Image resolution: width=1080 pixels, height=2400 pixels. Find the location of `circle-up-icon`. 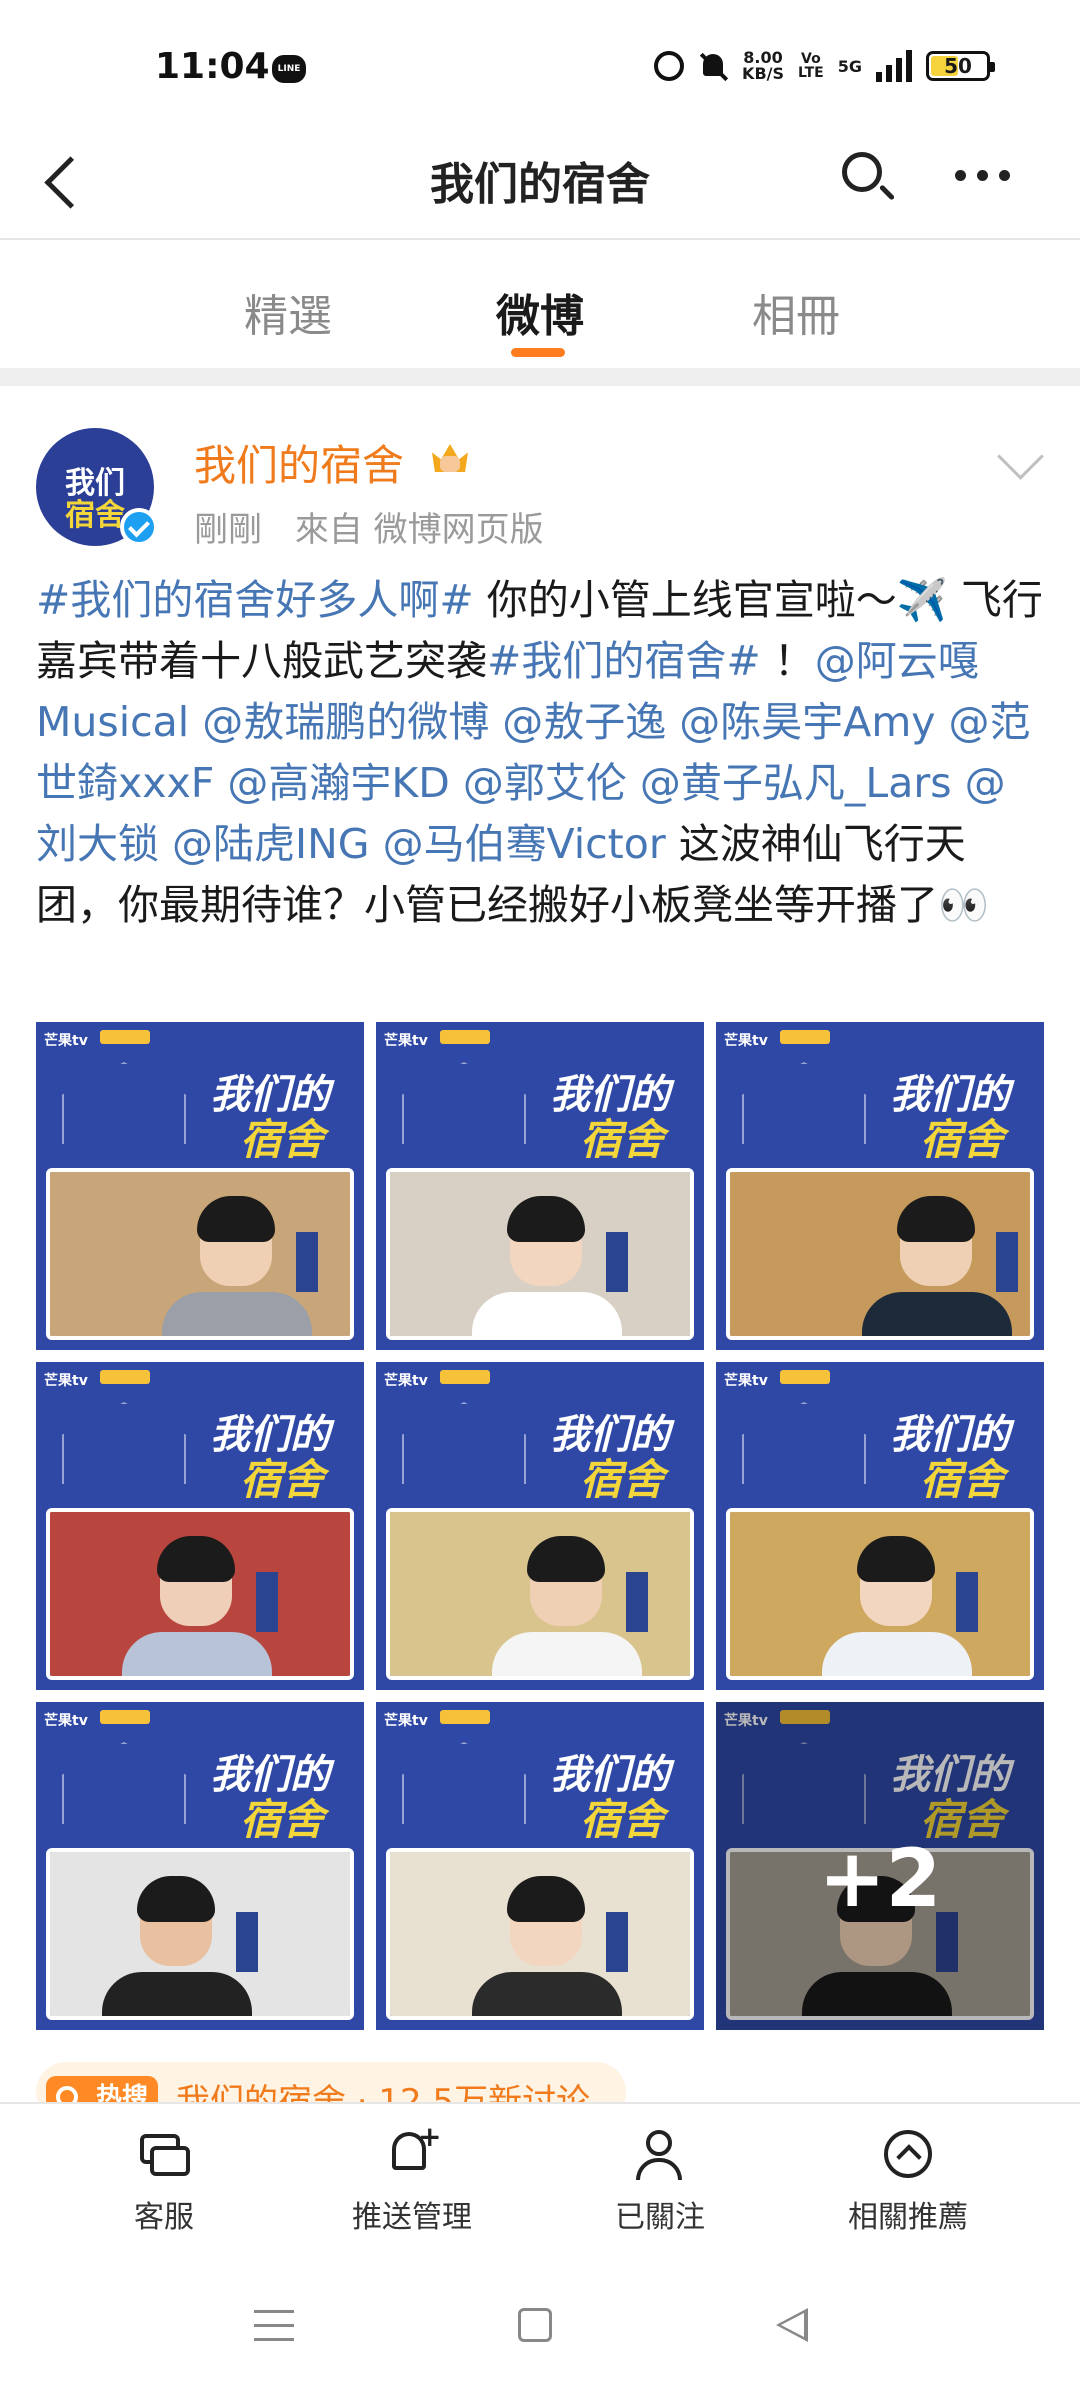

circle-up-icon is located at coordinates (908, 2154).